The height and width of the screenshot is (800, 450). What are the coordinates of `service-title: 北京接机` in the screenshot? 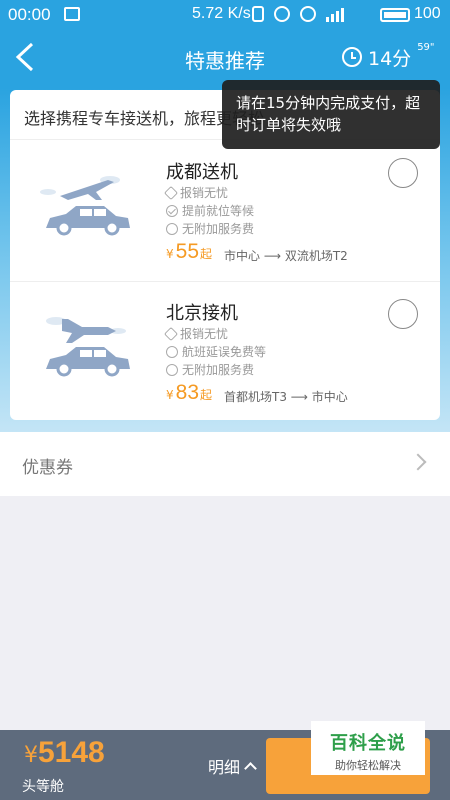 It's located at (202, 313).